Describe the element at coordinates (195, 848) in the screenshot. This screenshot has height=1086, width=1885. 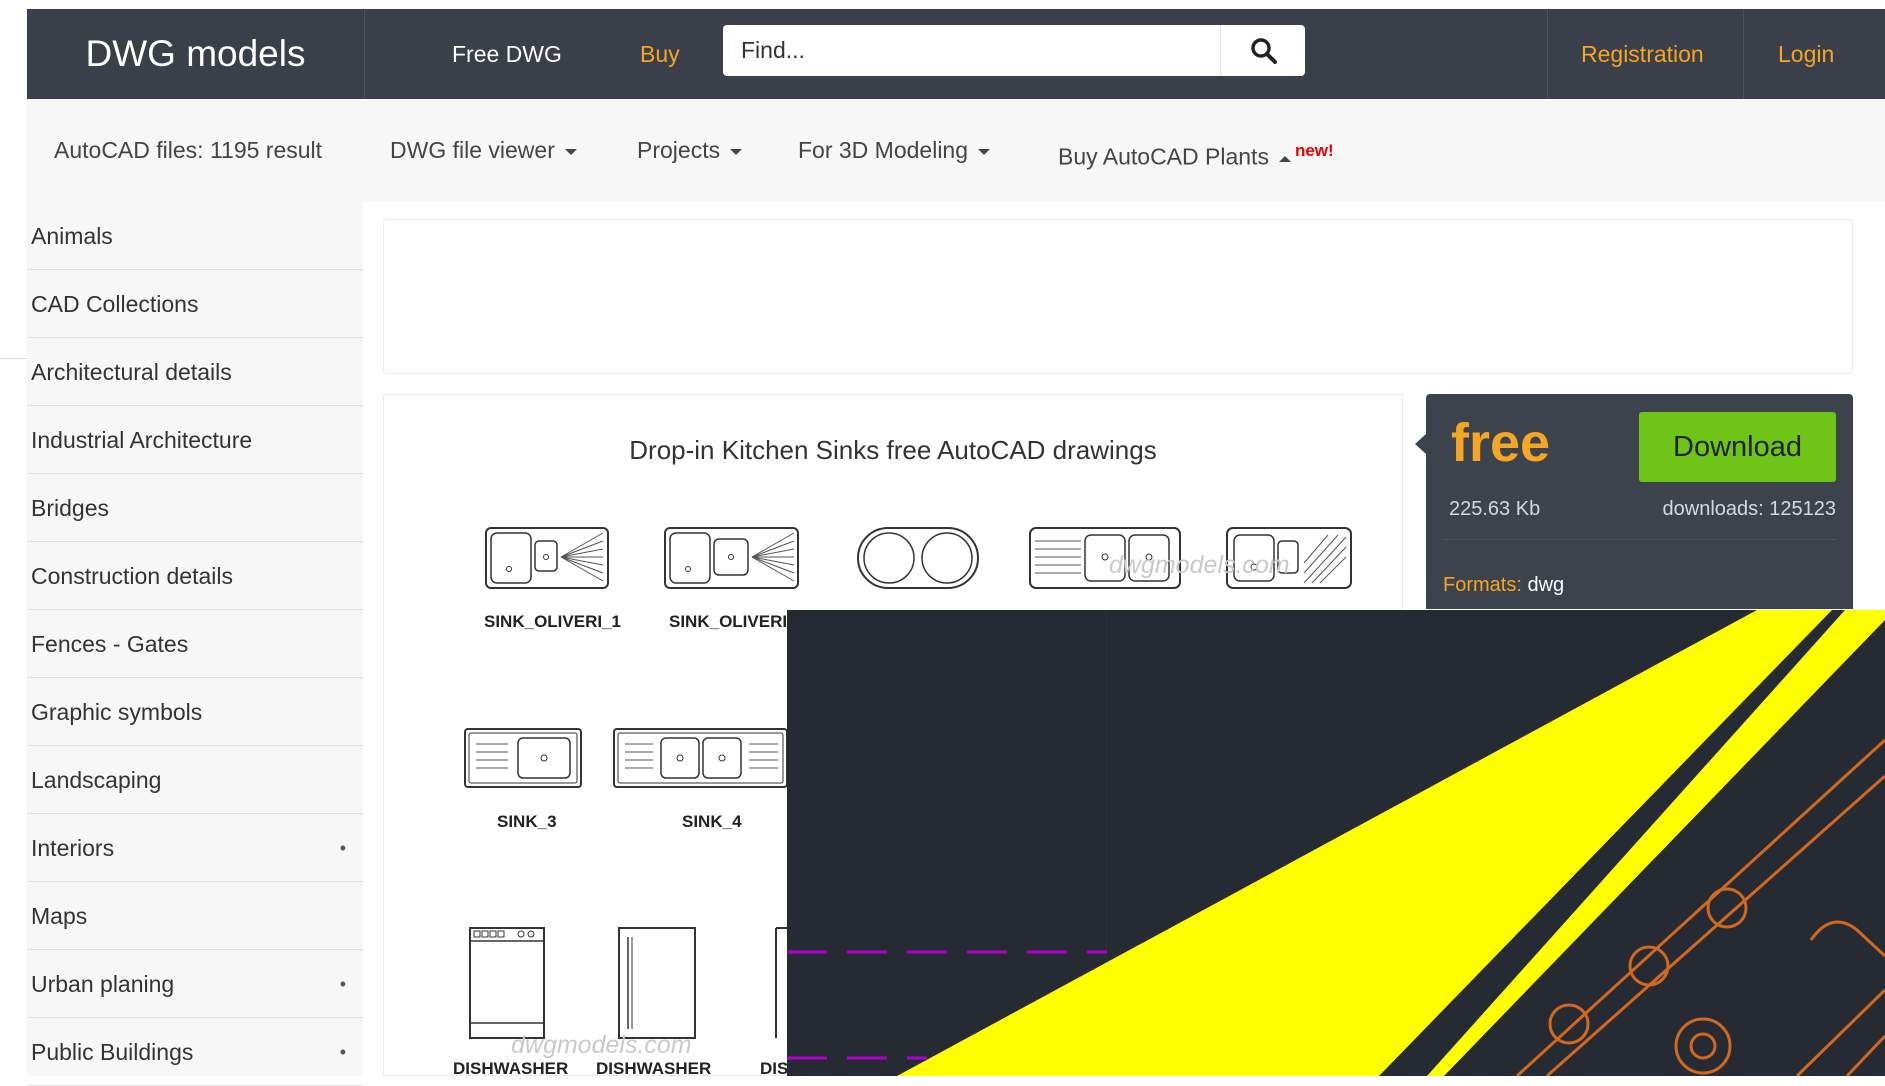
I see `sidebar-item-interiors: Interiors •` at that location.